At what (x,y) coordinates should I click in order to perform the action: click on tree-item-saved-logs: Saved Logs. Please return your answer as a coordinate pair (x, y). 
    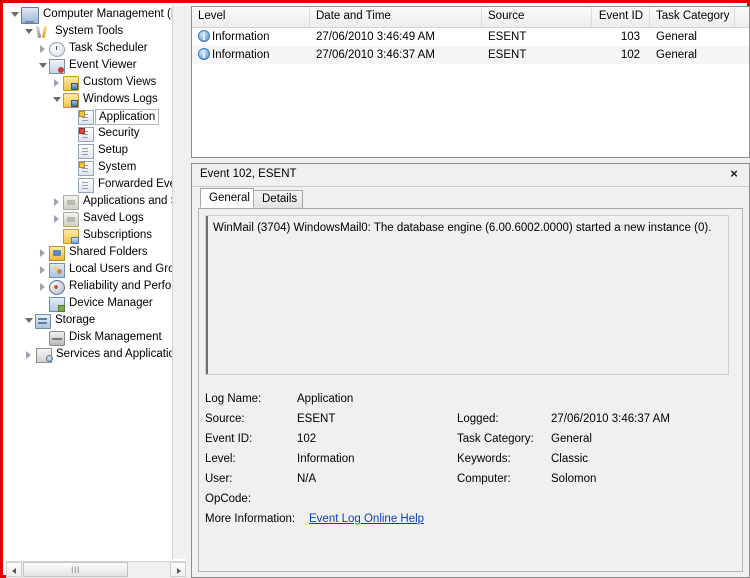
    Looking at the image, I should click on (89, 218).